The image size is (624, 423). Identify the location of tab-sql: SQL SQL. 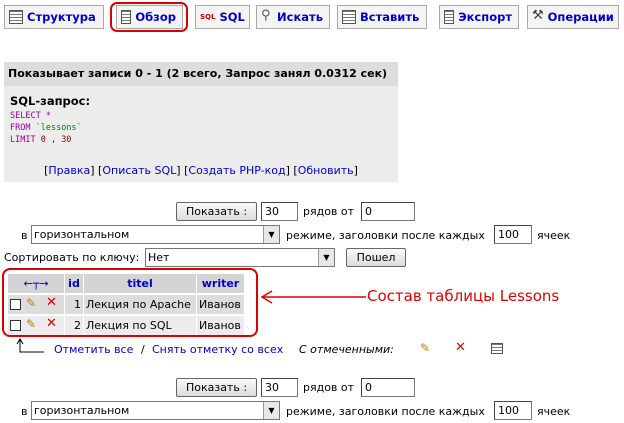
(222, 17).